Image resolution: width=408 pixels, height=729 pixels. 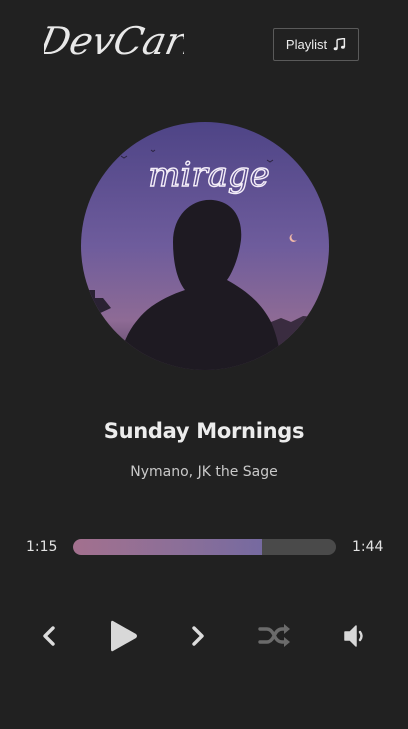 I want to click on logo-signature: DevCarl, so click(x=114, y=41).